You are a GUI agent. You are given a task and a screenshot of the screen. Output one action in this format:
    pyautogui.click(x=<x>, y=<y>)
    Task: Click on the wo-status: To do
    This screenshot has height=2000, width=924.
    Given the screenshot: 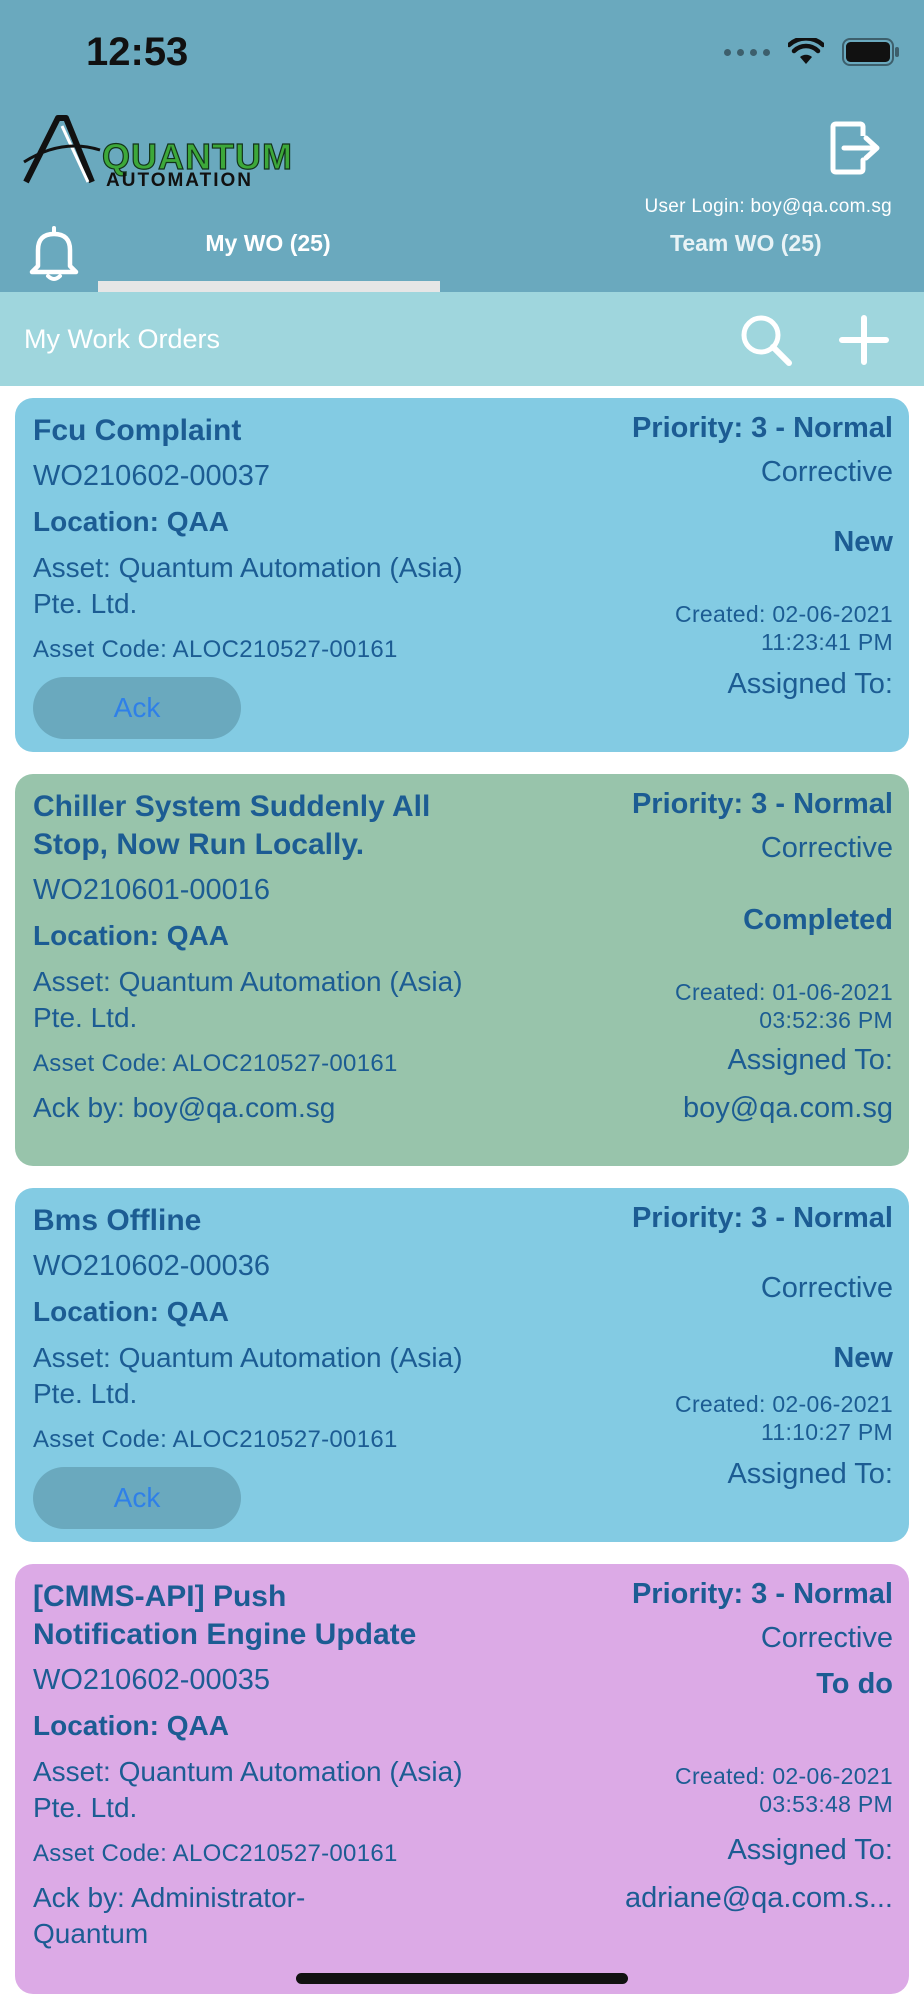 What is the action you would take?
    pyautogui.click(x=854, y=1684)
    